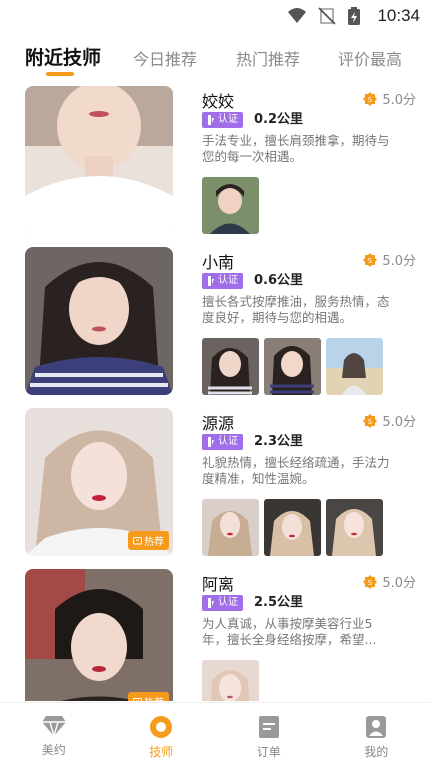  I want to click on nav-orders: 订单, so click(269, 733).